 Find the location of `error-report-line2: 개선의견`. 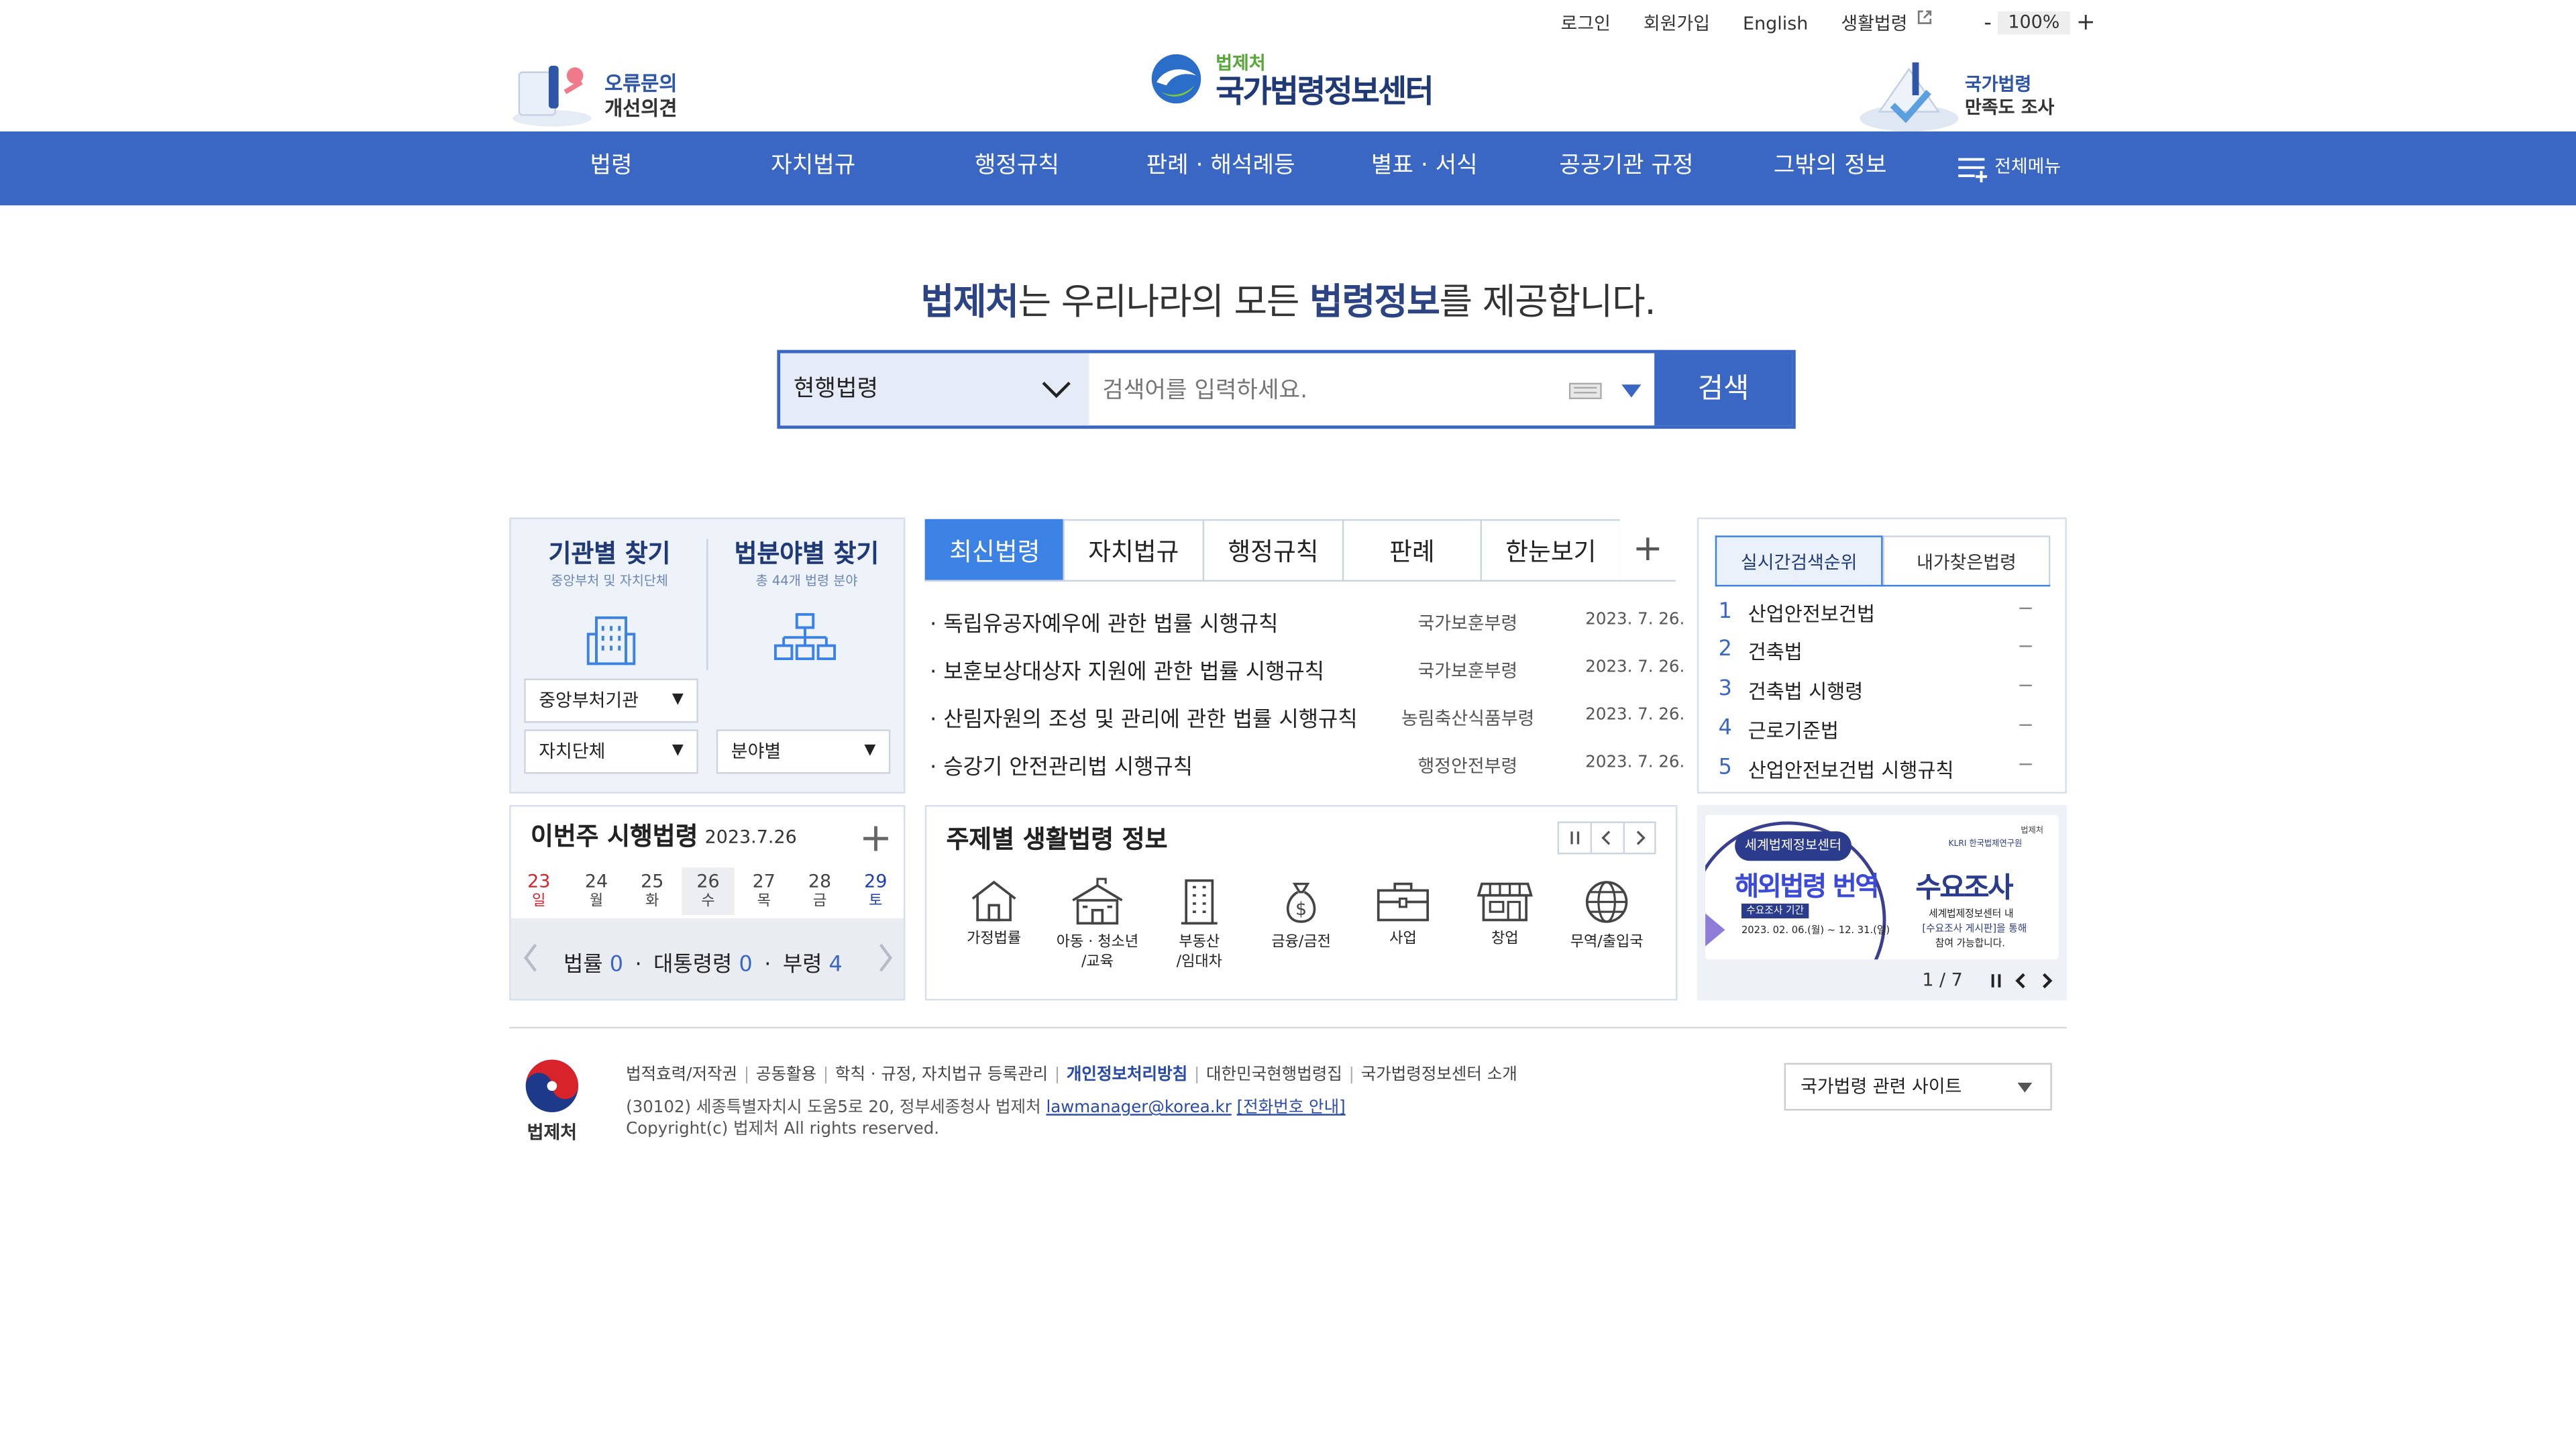

error-report-line2: 개선의견 is located at coordinates (641, 108).